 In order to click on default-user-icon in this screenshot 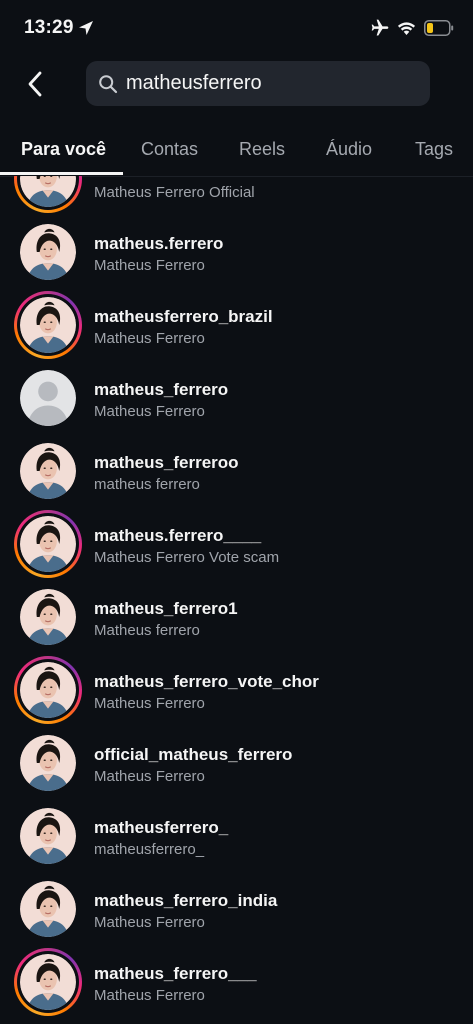, I will do `click(48, 398)`.